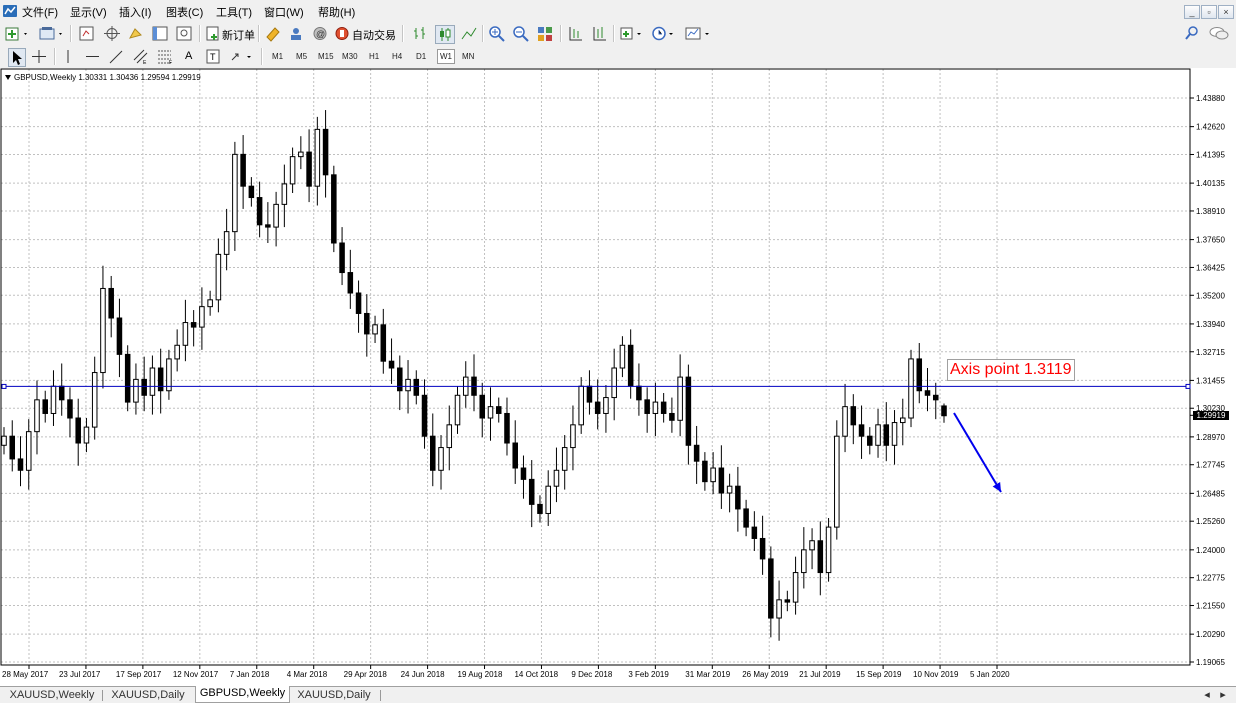 The image size is (1236, 703). Describe the element at coordinates (326, 56) in the screenshot. I see `period-m15: M15` at that location.